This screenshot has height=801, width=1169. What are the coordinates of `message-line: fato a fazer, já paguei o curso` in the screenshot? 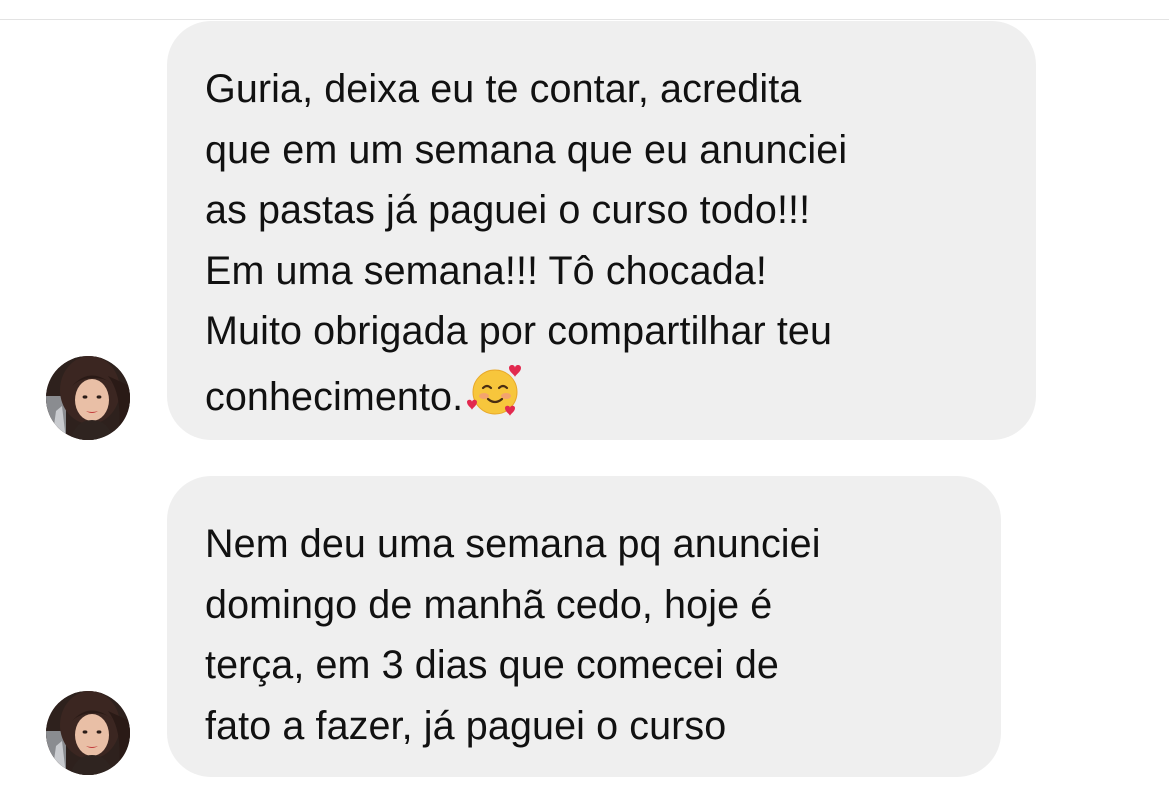 It's located at (466, 725).